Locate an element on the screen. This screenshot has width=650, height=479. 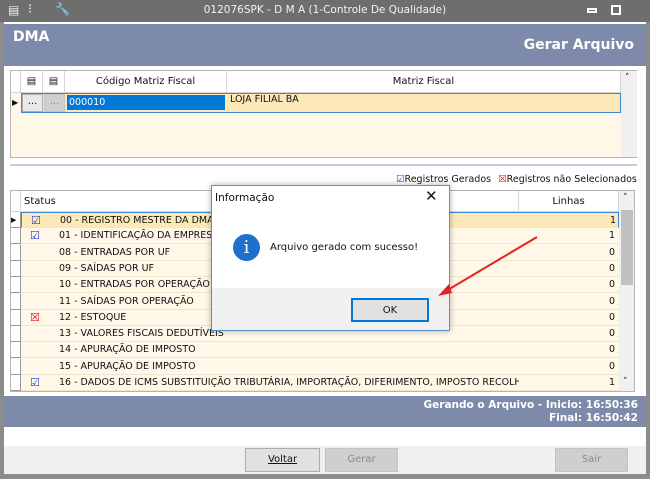
annotation-arrow is located at coordinates (488, 266).